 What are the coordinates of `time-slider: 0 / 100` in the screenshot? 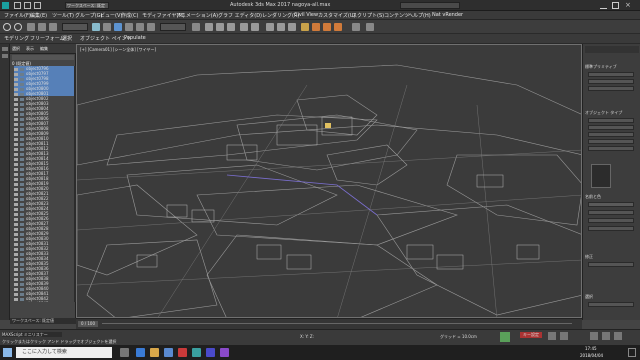 It's located at (88, 324).